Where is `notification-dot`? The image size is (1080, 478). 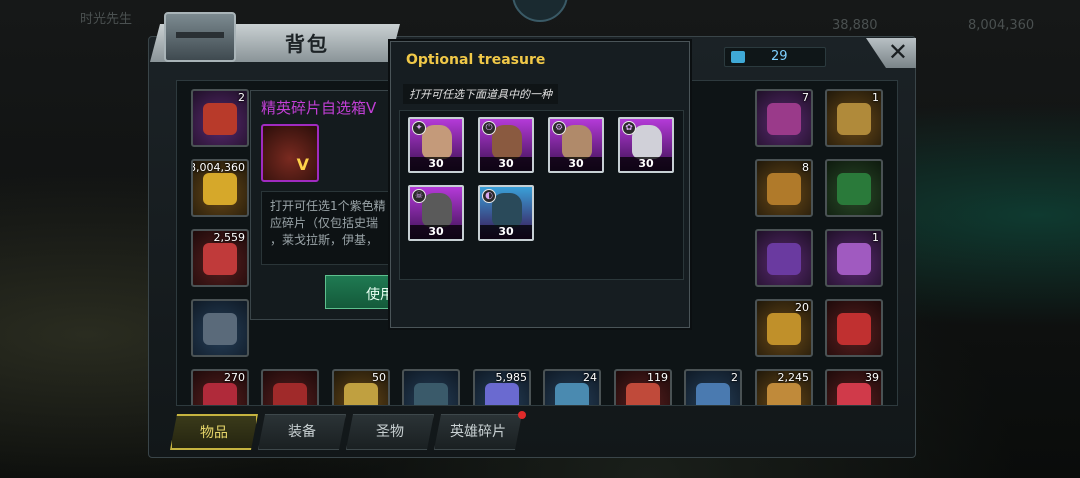 notification-dot is located at coordinates (522, 415).